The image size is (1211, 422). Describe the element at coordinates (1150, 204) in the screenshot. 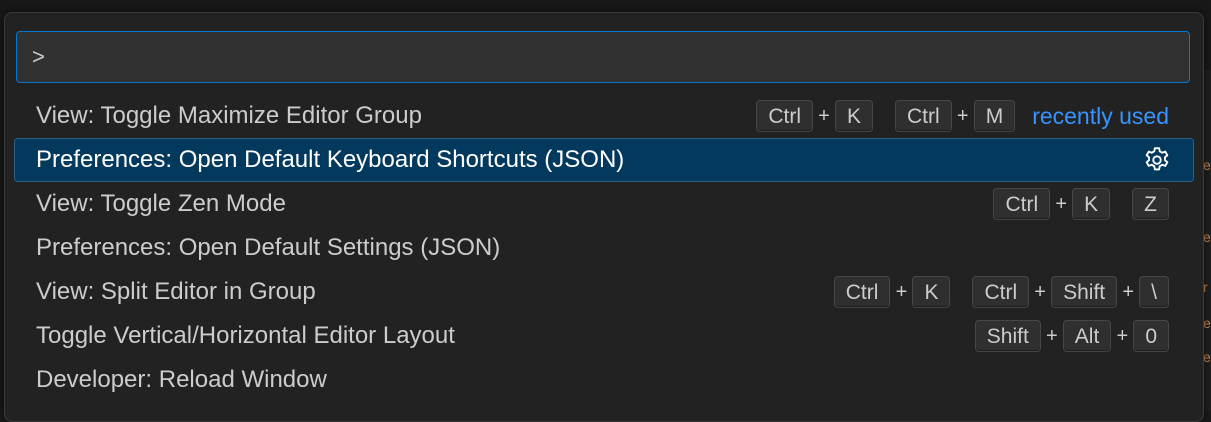

I see `key-cap: Z` at that location.